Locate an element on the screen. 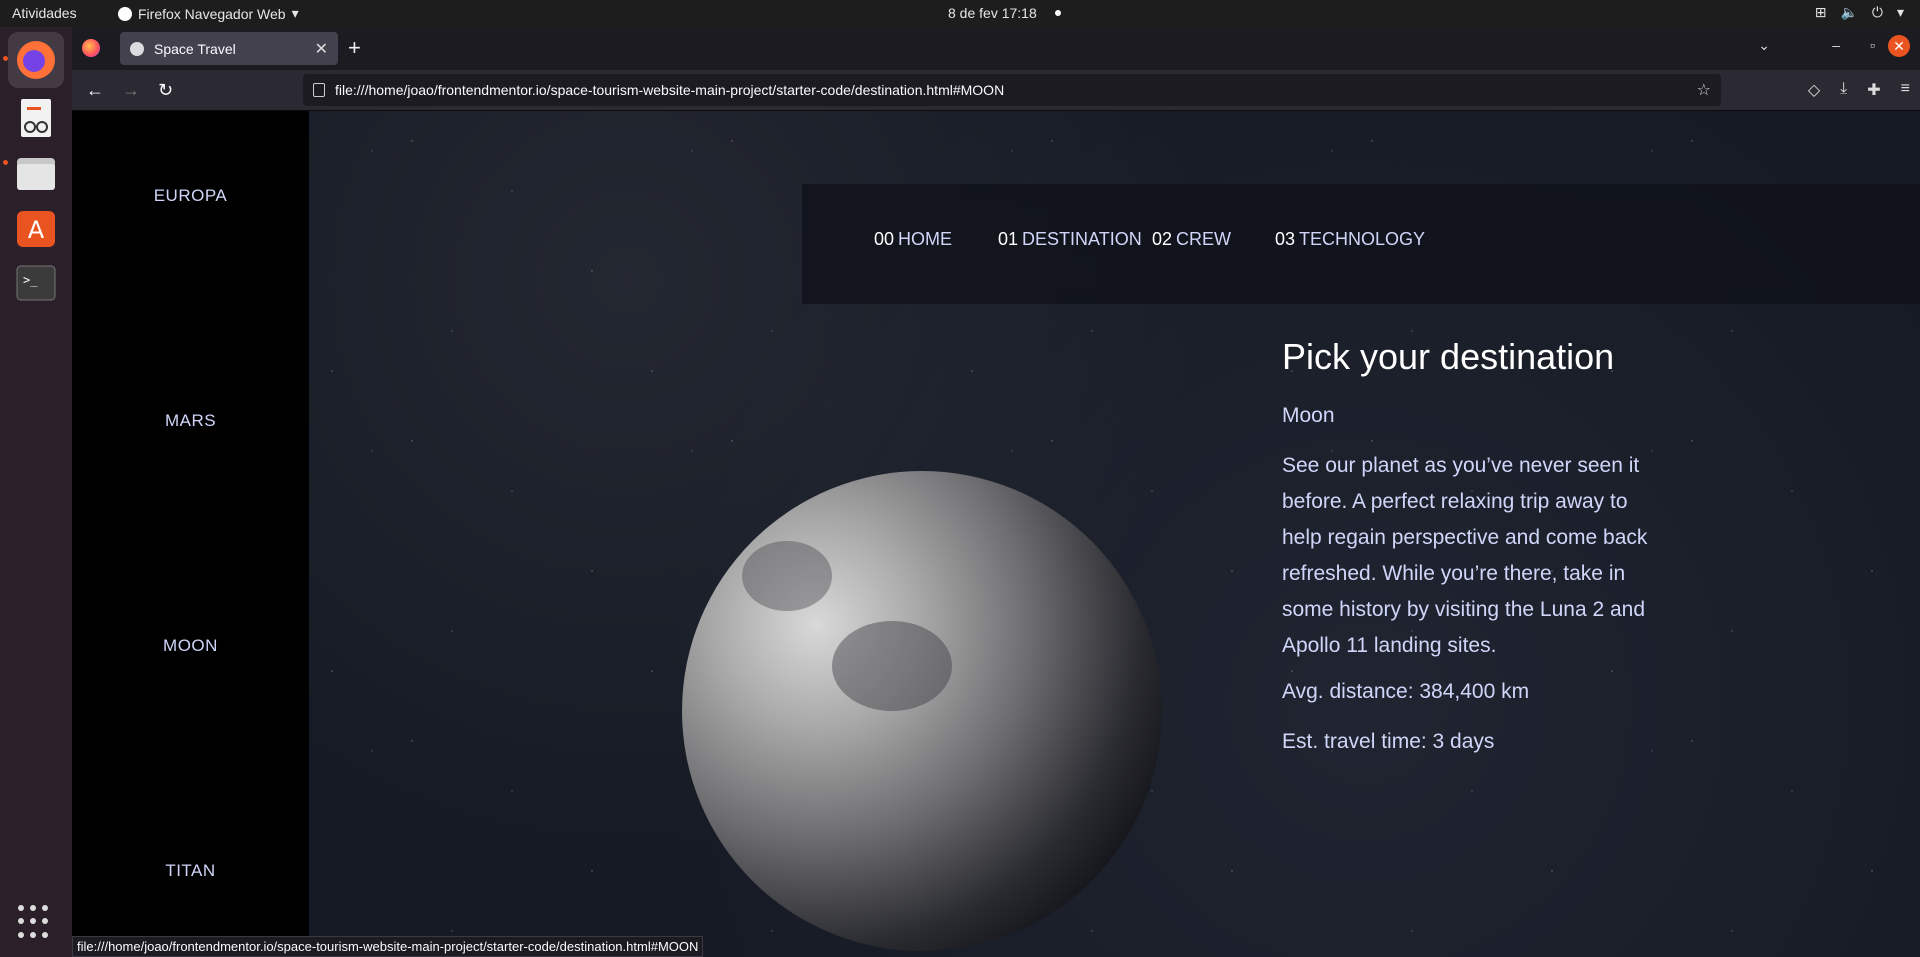  list-tabs-icon: ⌄ is located at coordinates (1764, 45).